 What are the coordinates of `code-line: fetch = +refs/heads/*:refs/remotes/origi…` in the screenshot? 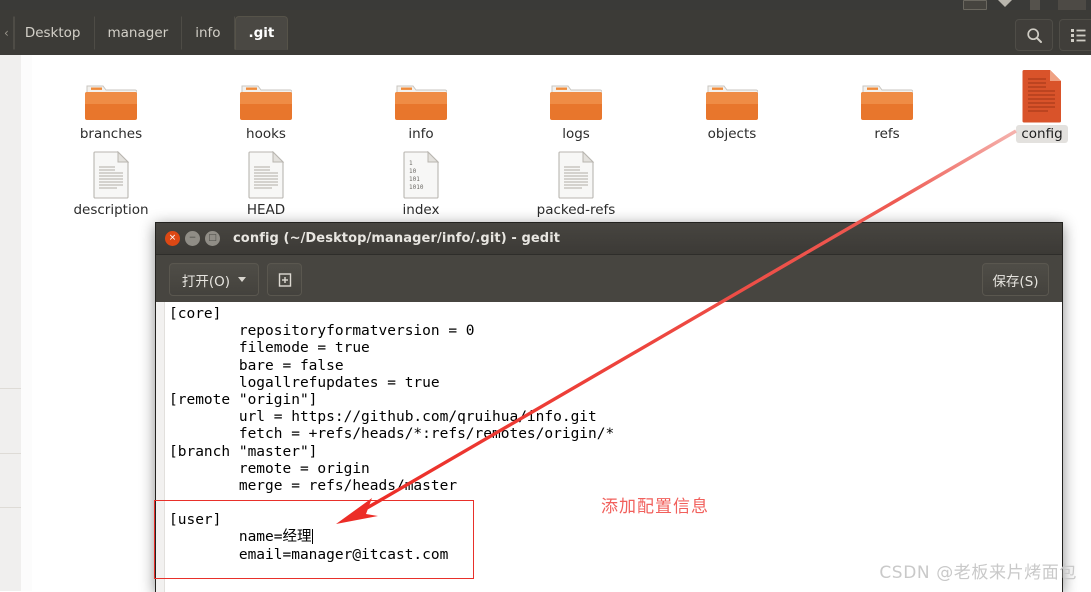 It's located at (392, 434).